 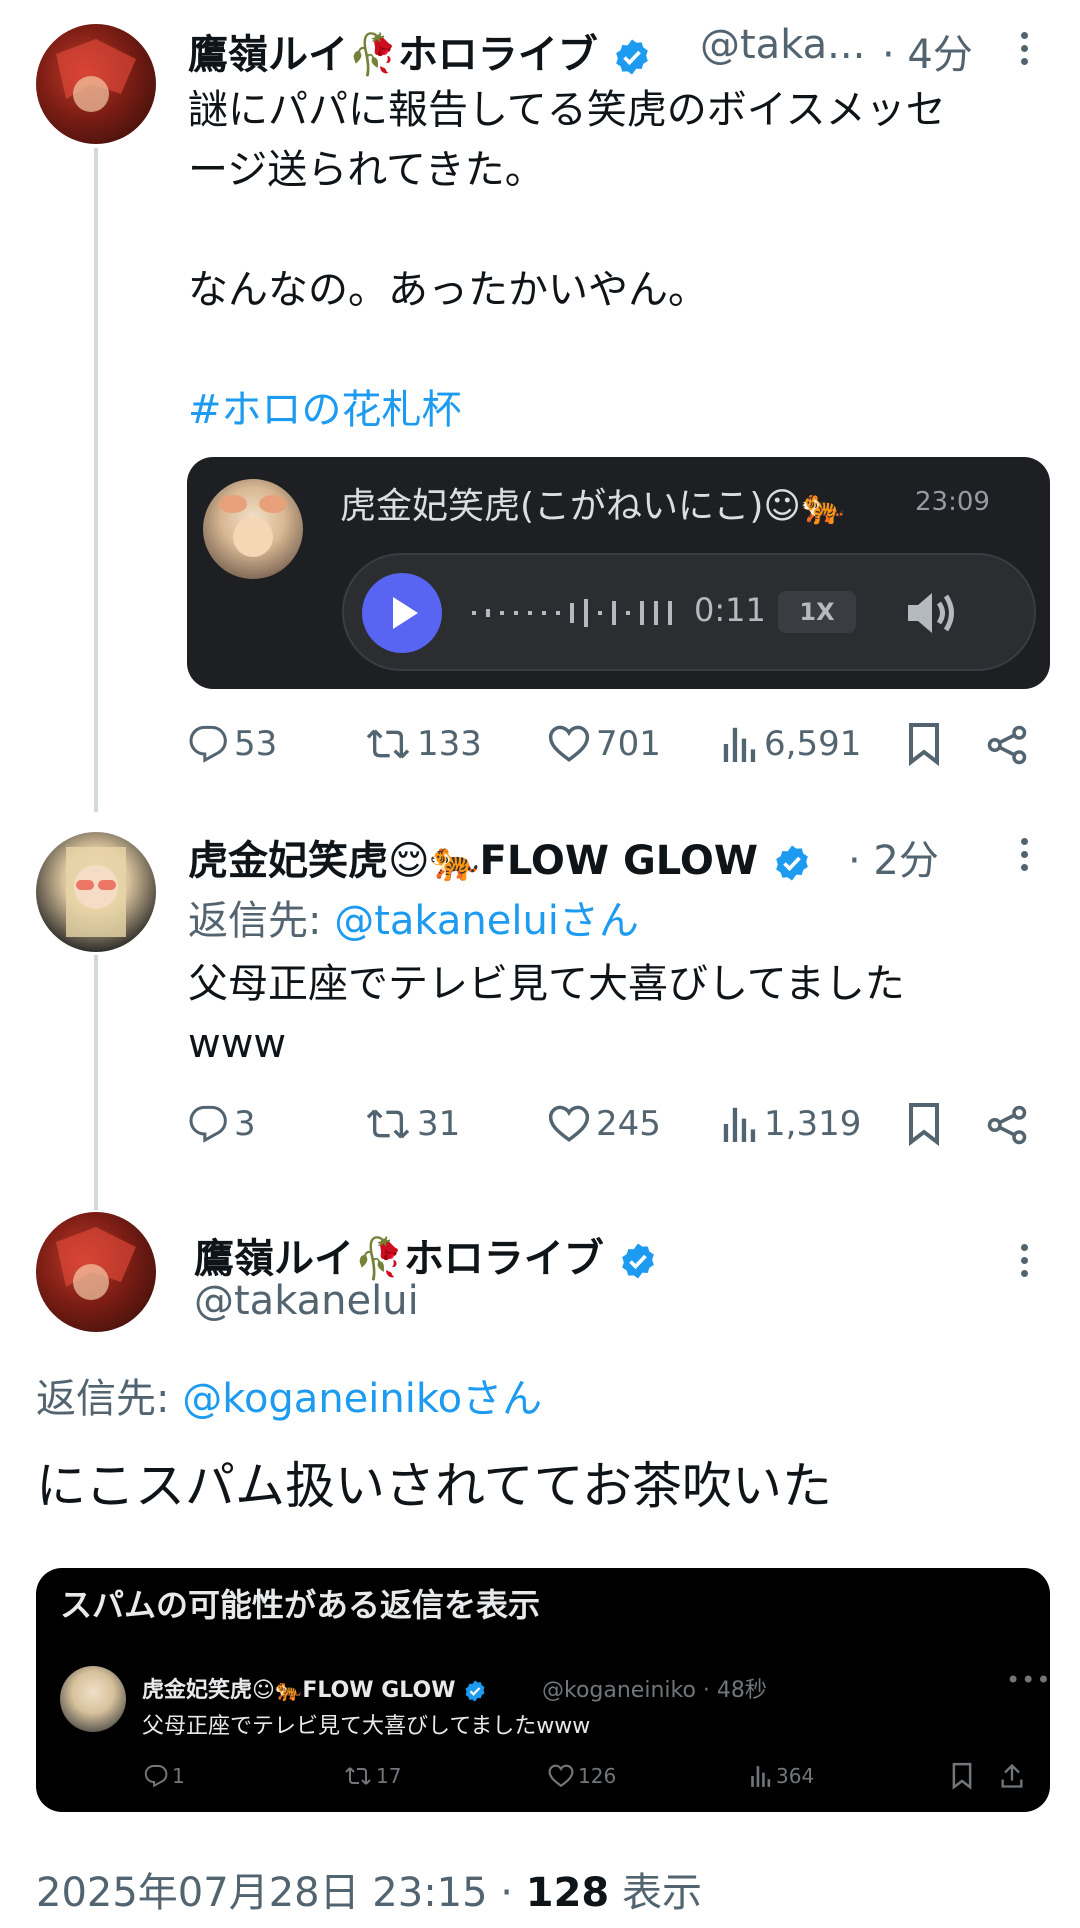 What do you see at coordinates (582, 1776) in the screenshot?
I see `embed-likes: 126` at bounding box center [582, 1776].